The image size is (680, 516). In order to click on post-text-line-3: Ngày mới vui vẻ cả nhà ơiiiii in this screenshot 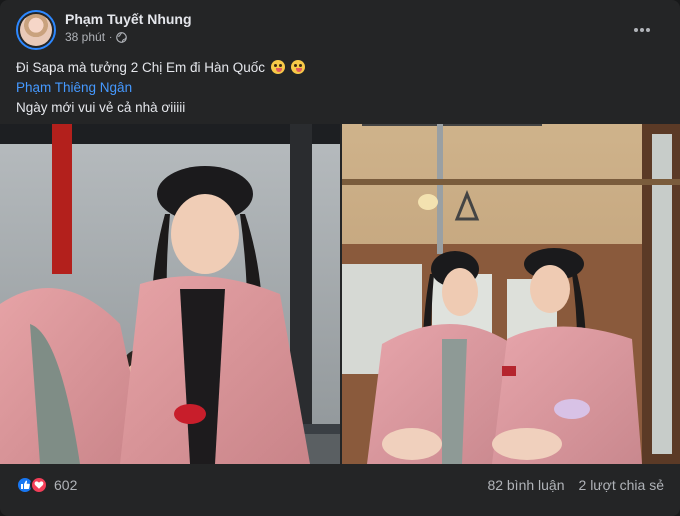, I will do `click(101, 107)`.